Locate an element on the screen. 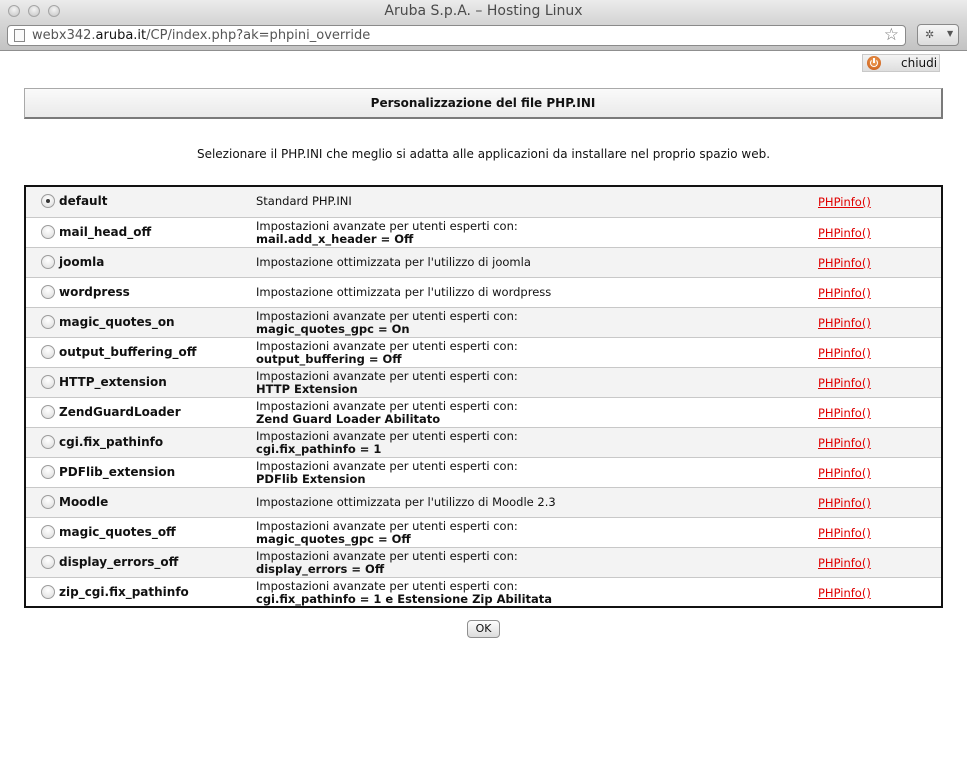 The image size is (967, 782). option-name: PDFlib_extension is located at coordinates (117, 472).